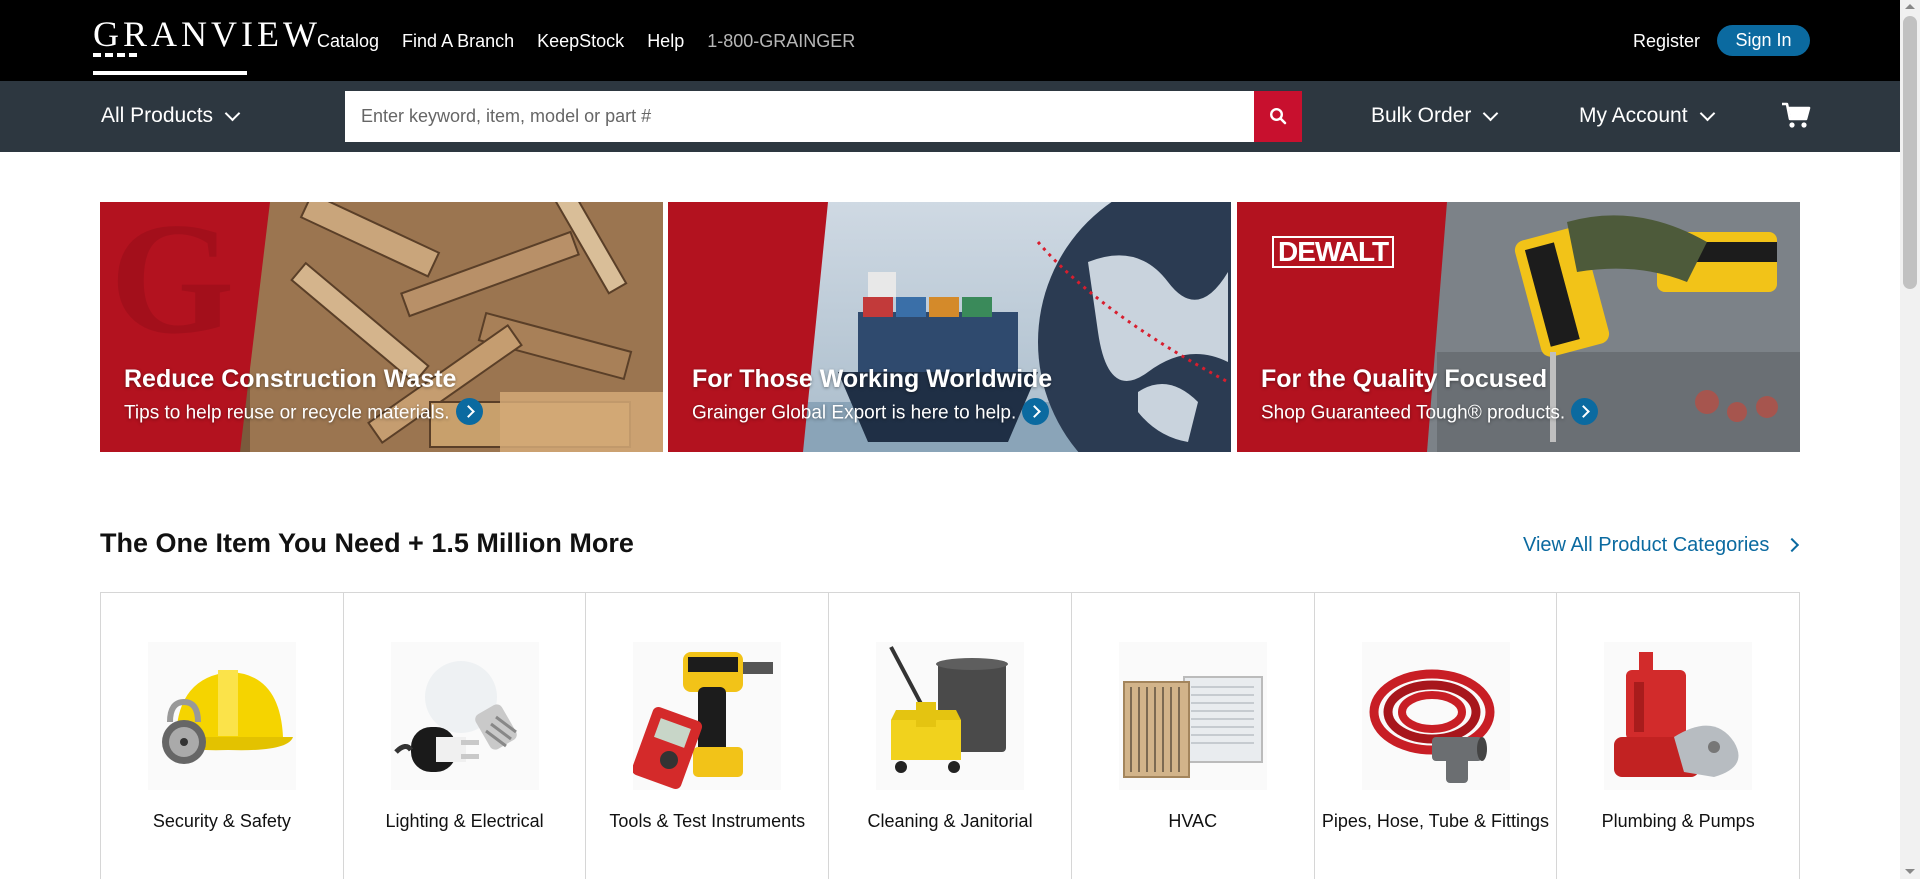 This screenshot has height=879, width=1920. I want to click on banner-subtitle: Grainger Global Export is here to help., so click(871, 412).